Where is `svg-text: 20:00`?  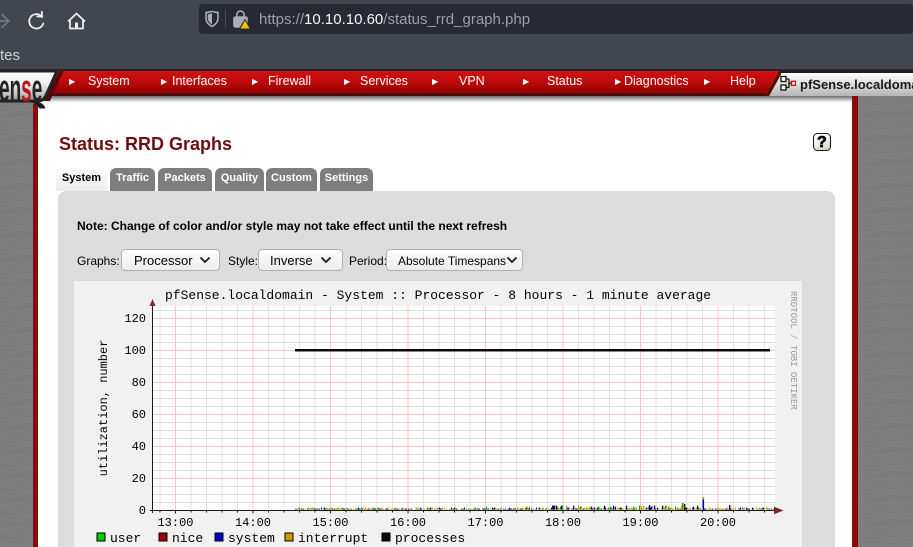 svg-text: 20:00 is located at coordinates (718, 523).